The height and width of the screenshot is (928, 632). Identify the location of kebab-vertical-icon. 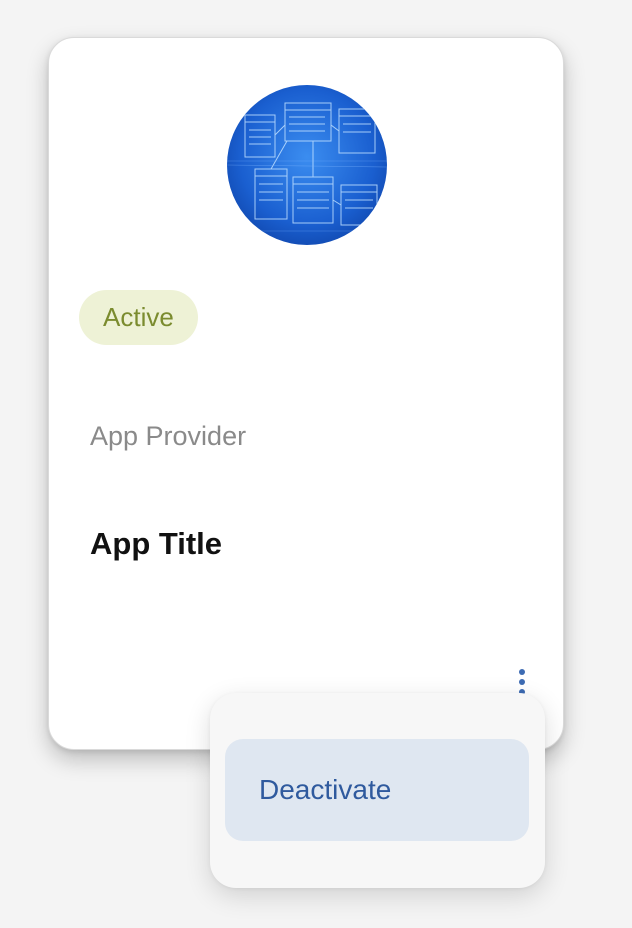
(522, 682).